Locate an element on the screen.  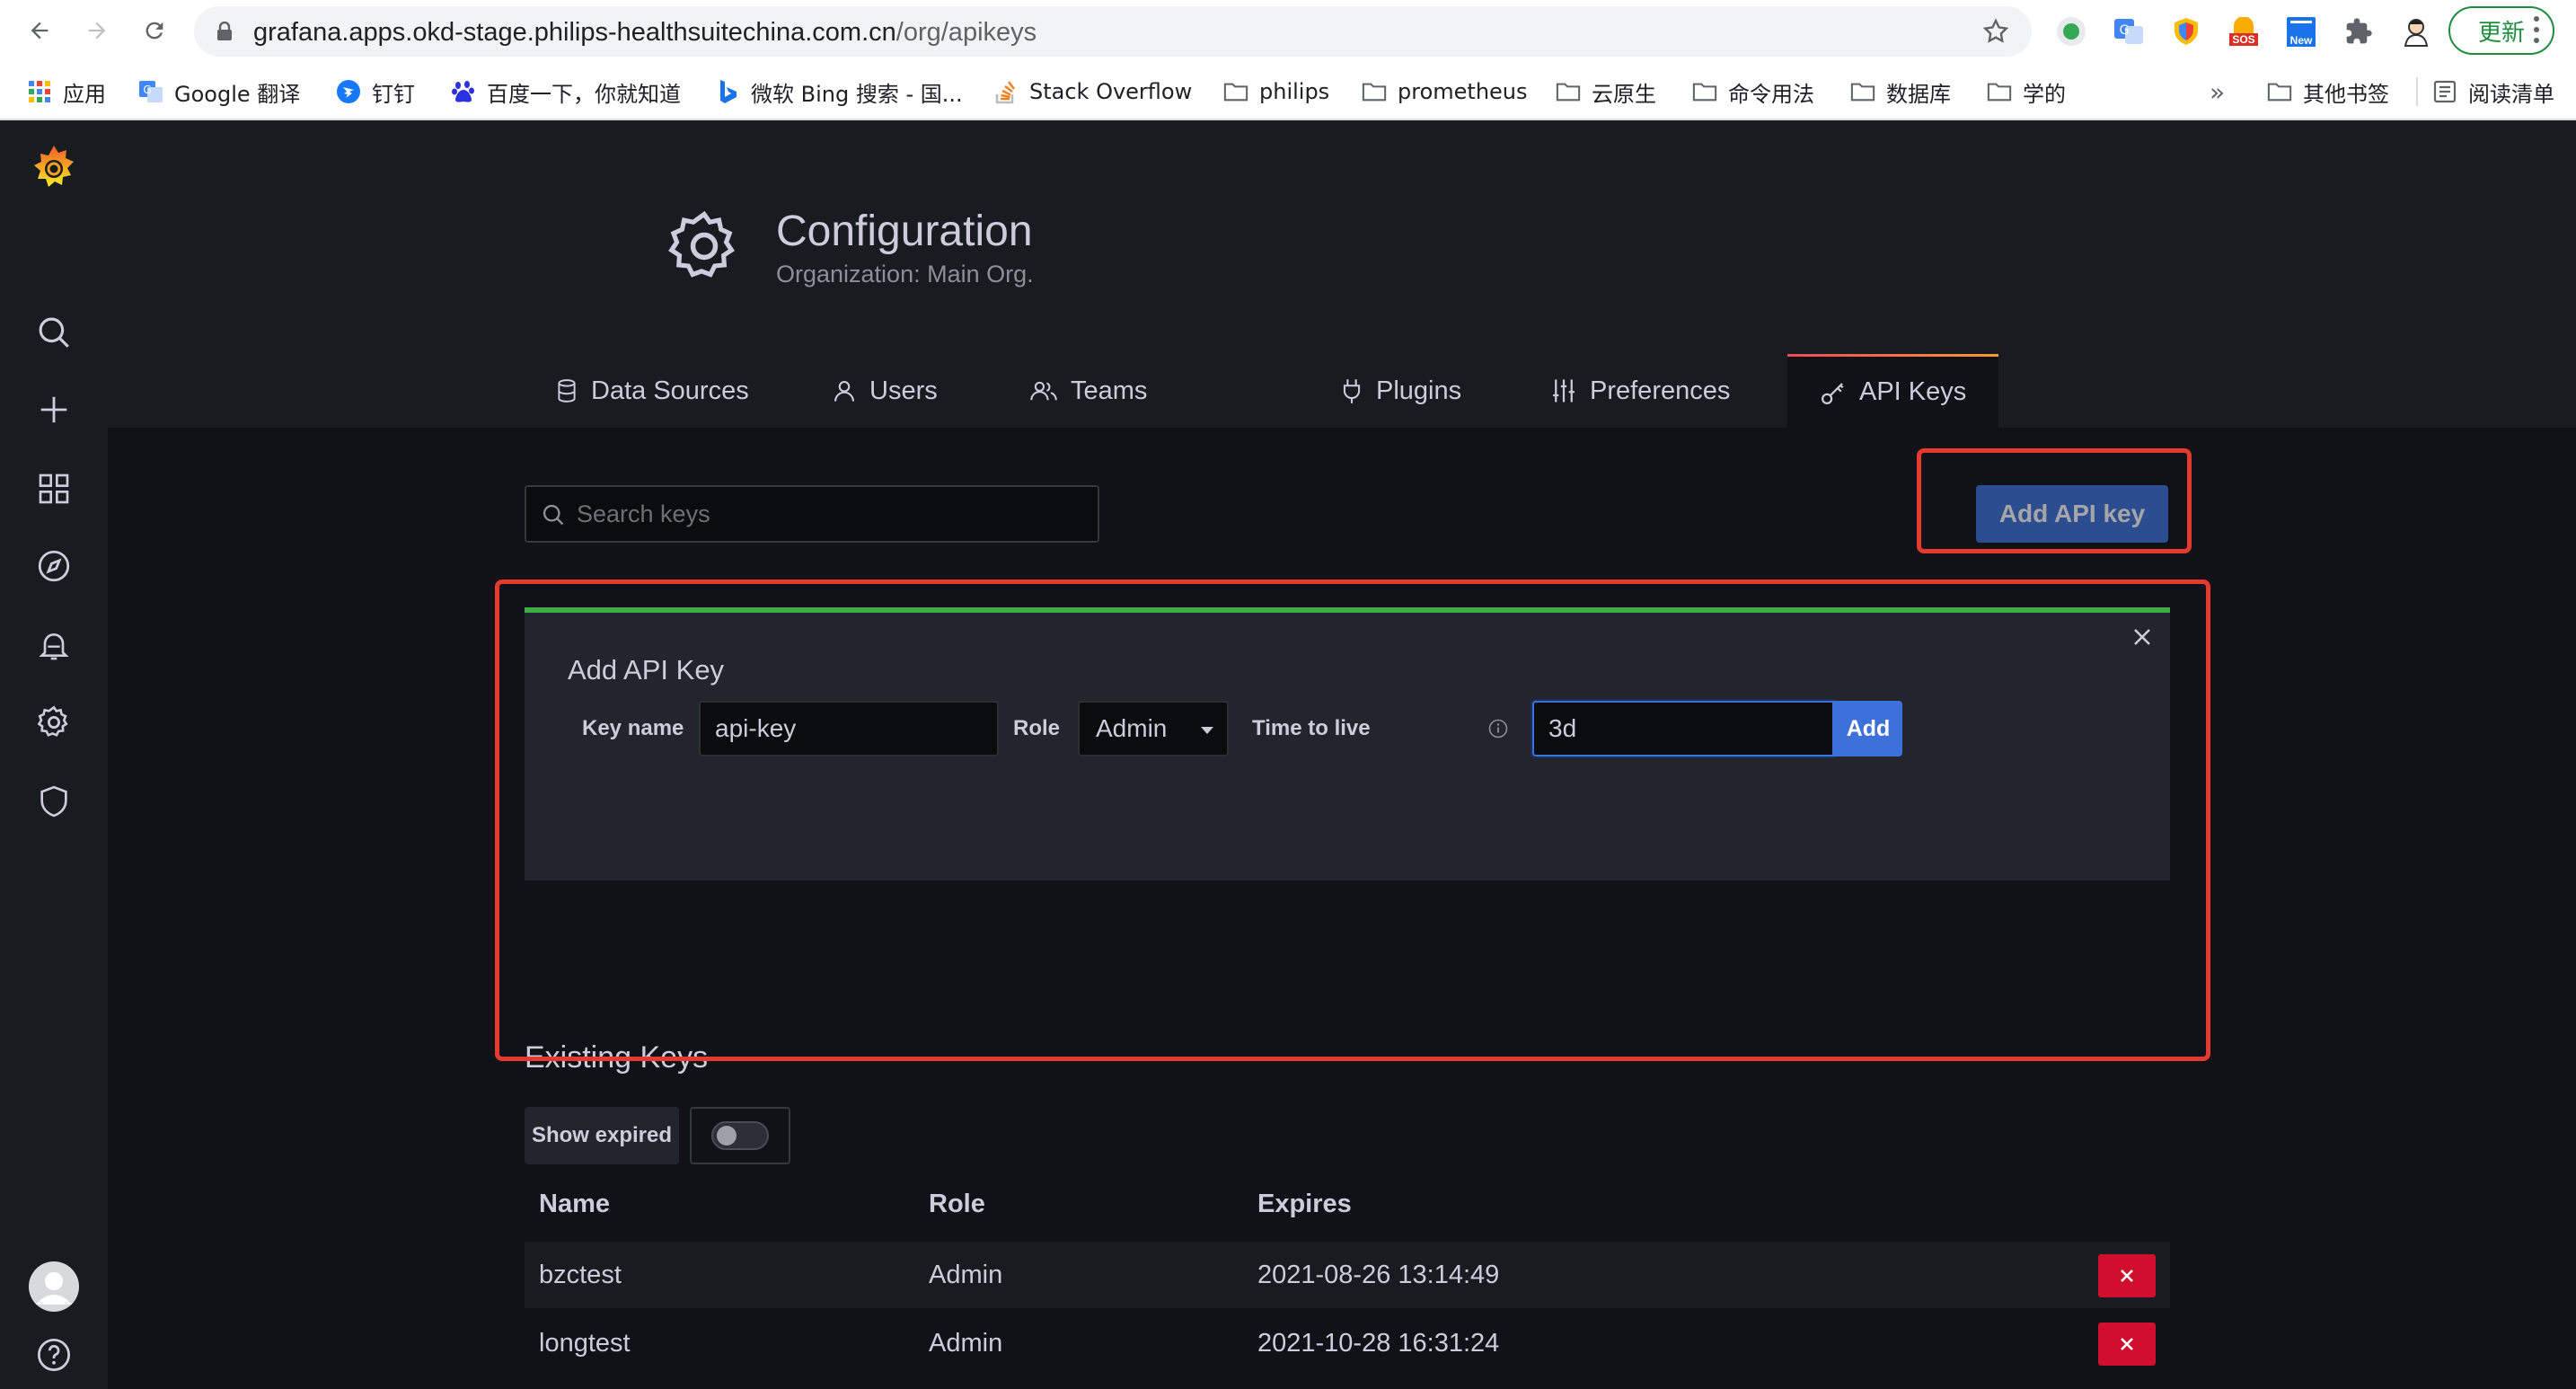
profile-avatar-icon is located at coordinates (2416, 31).